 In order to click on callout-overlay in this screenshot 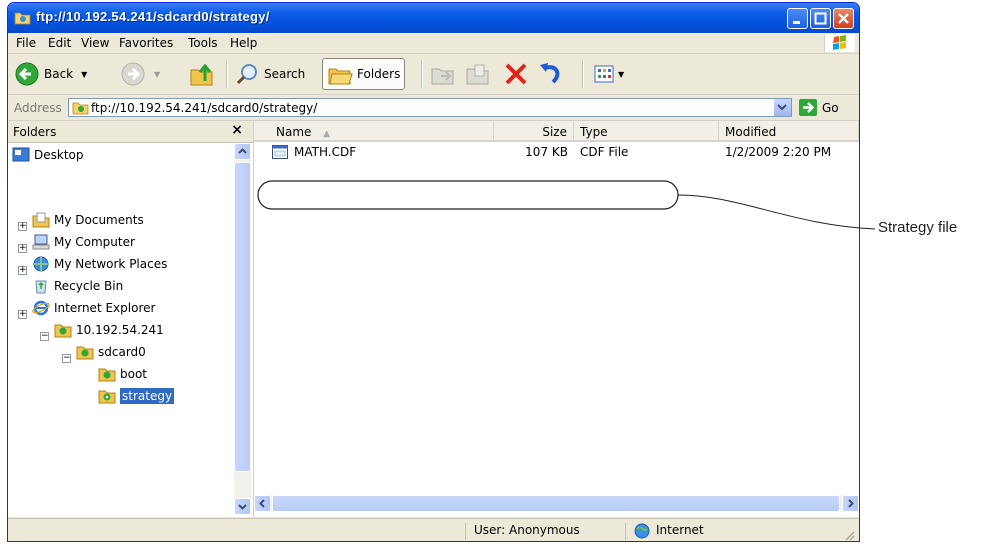, I will do `click(566, 205)`.